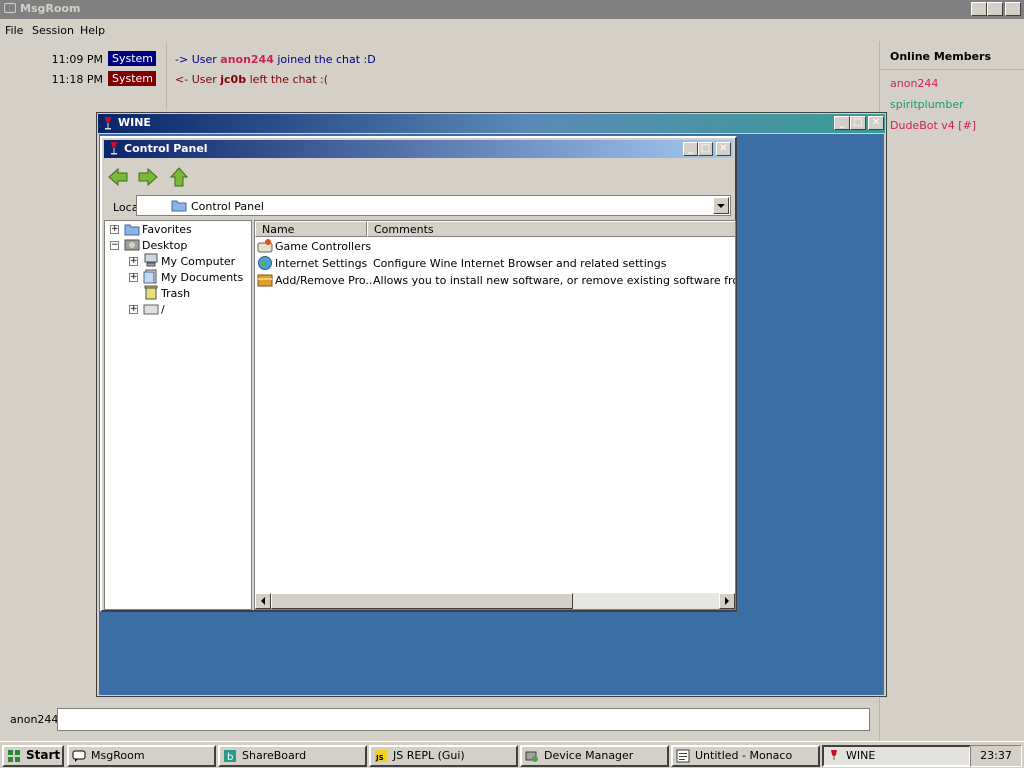 The image size is (1024, 768). Describe the element at coordinates (914, 83) in the screenshot. I see `member-item: anon244` at that location.